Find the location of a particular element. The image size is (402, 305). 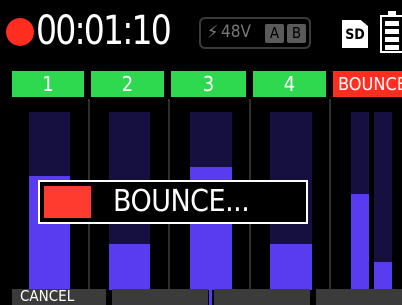

time-counter: 00:01:10 is located at coordinates (104, 31).